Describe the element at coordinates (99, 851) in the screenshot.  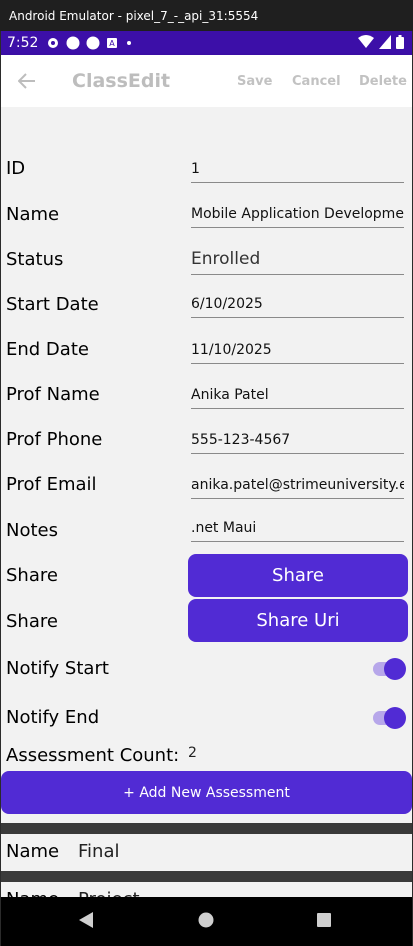
I see `assessment-name-value: Final` at that location.